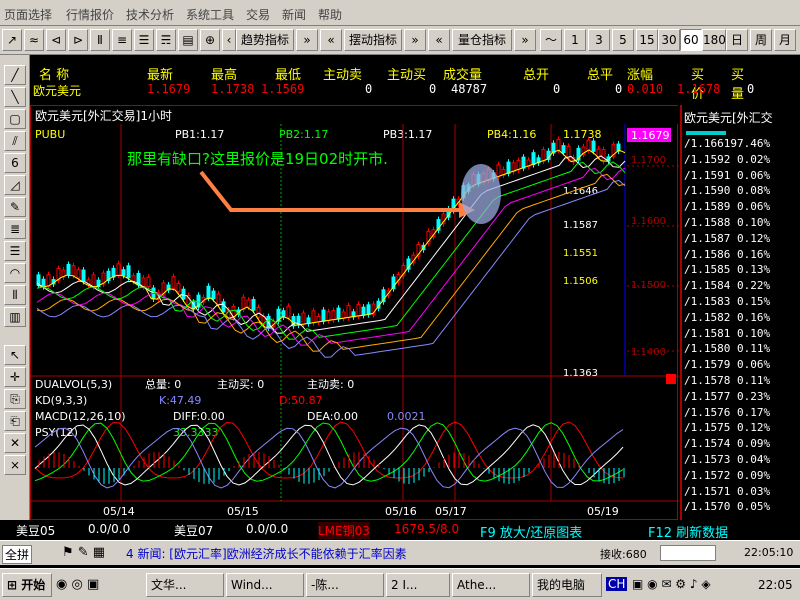 The width and height of the screenshot is (800, 600). Describe the element at coordinates (265, 40) in the screenshot. I see `trend-indicator-button: 趋势指标` at that location.